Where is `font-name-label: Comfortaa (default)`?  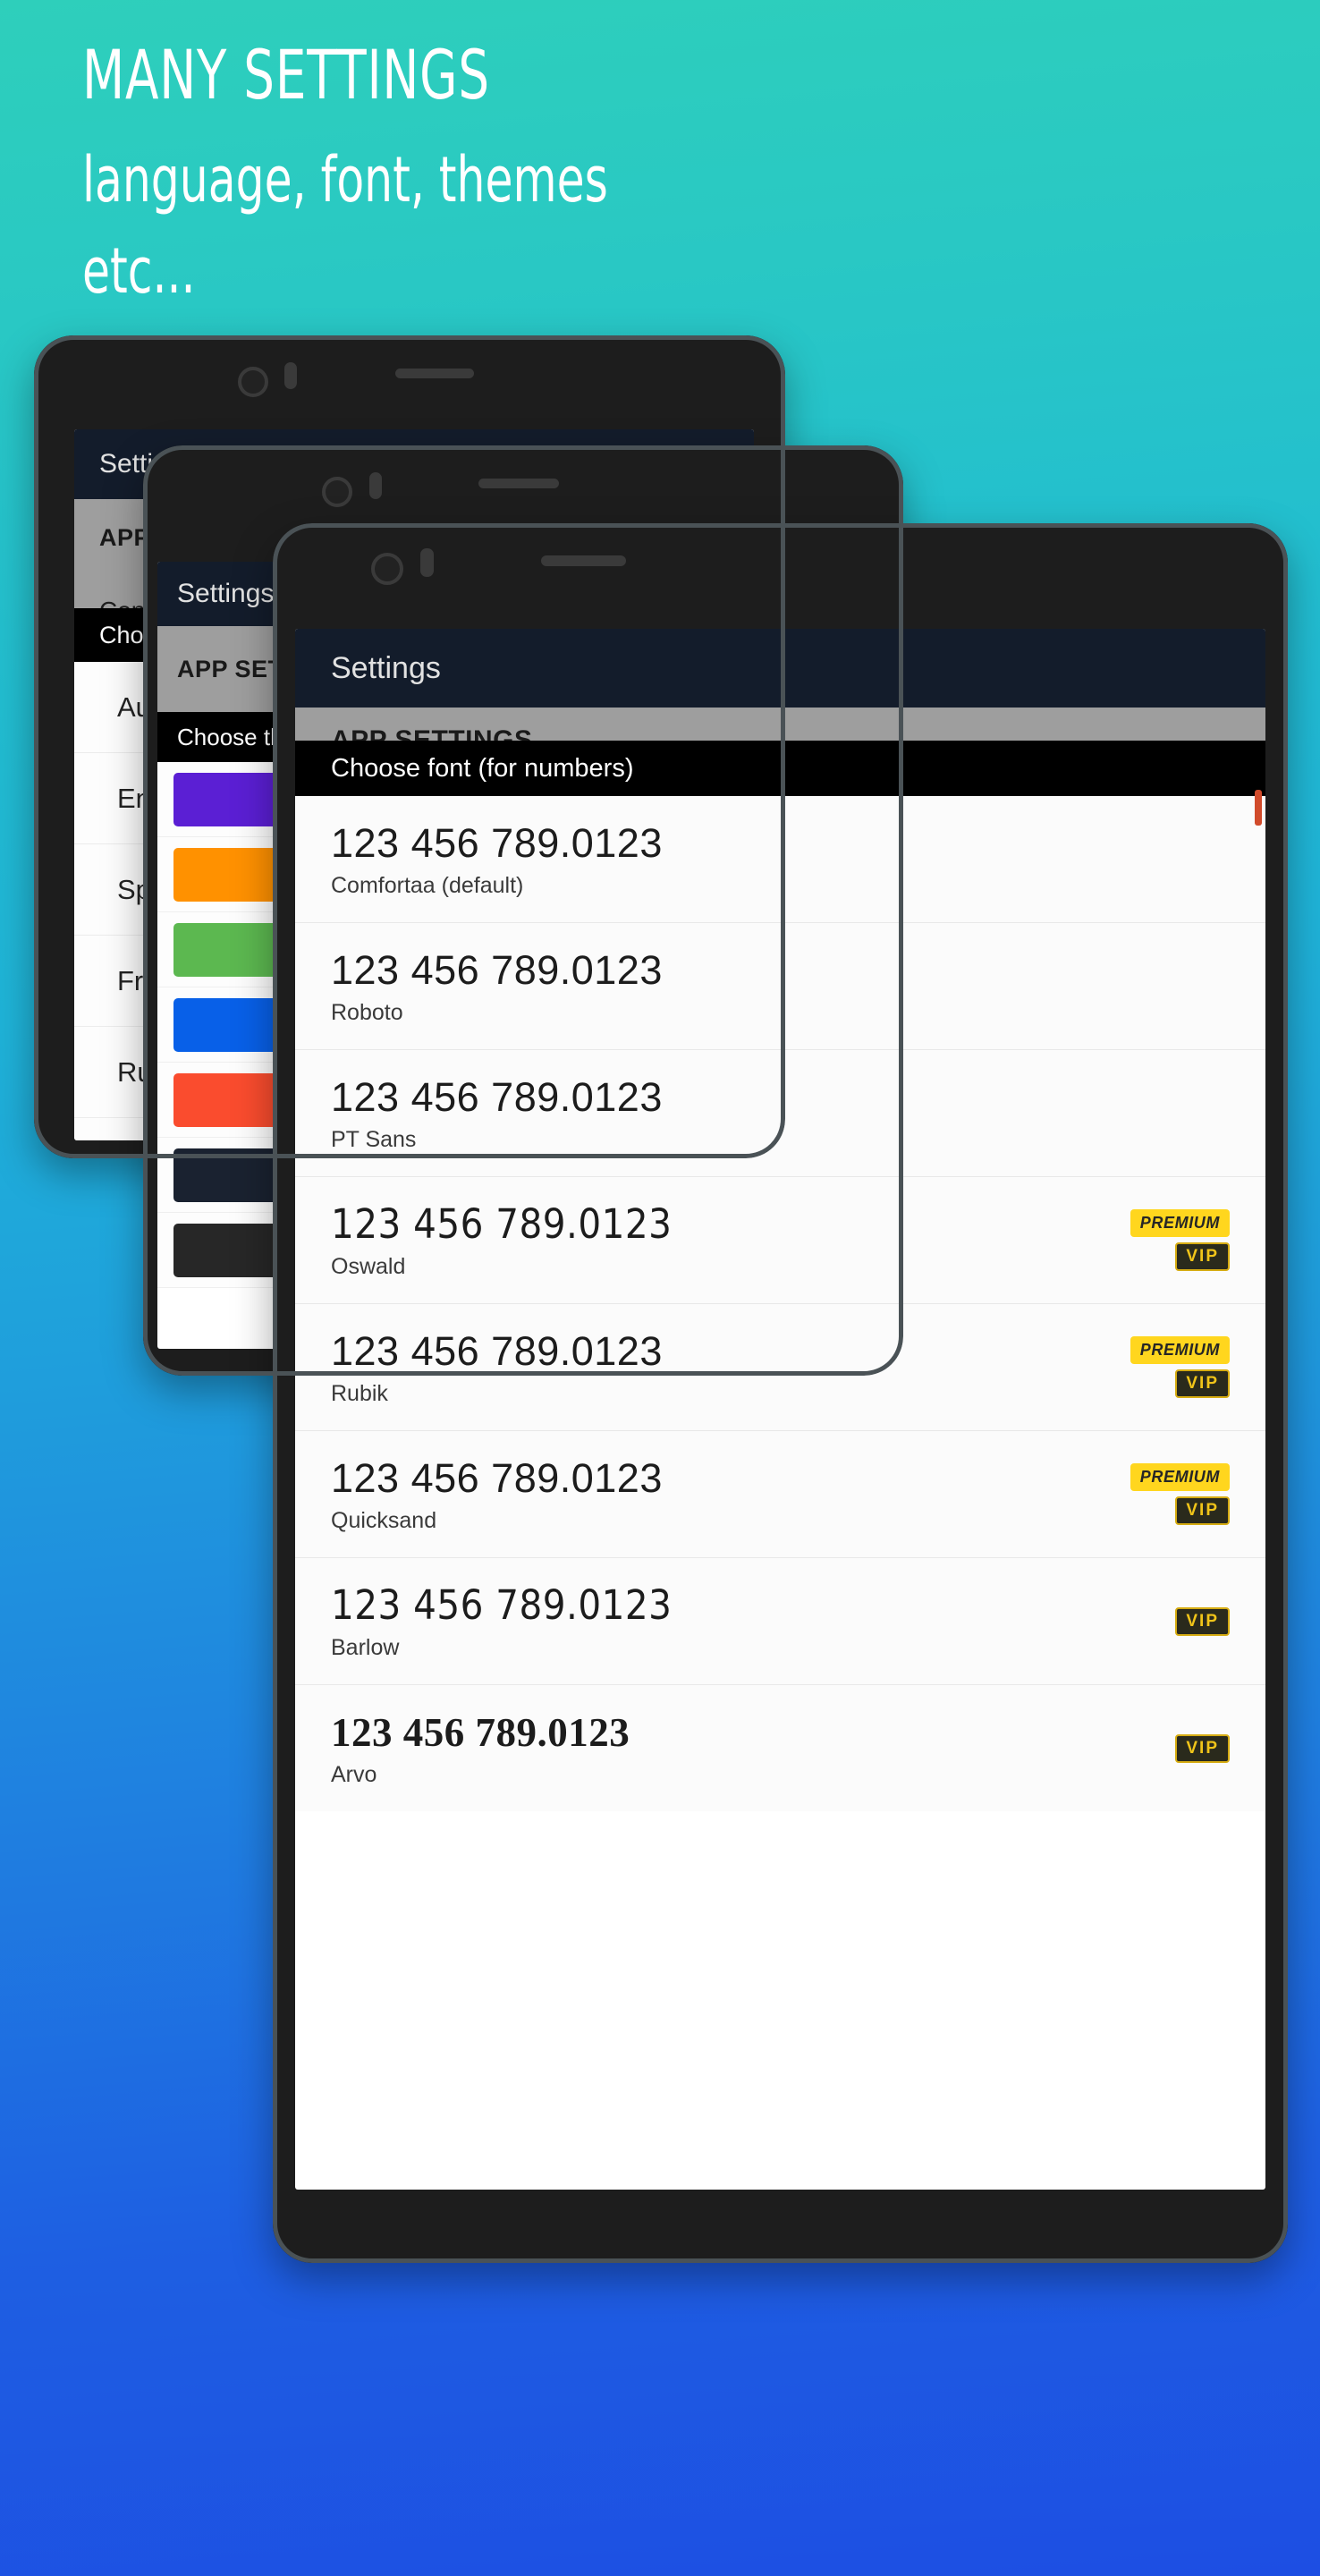
font-name-label: Comfortaa (default) is located at coordinates (427, 885).